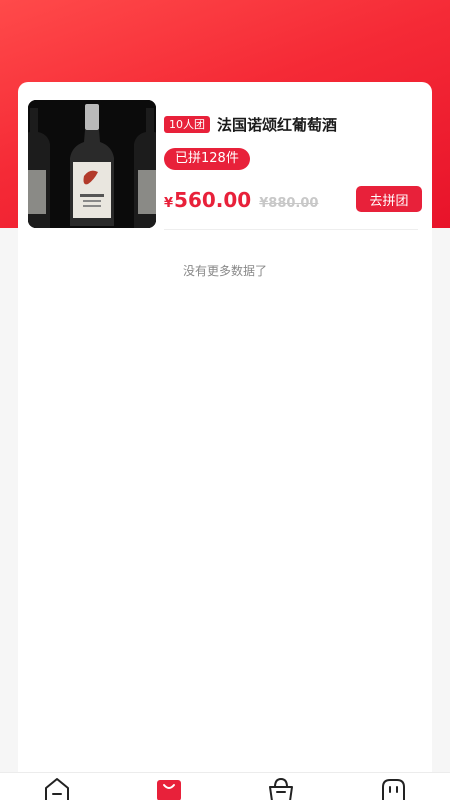 The width and height of the screenshot is (450, 800). What do you see at coordinates (207, 159) in the screenshot?
I see `joined-count-badge: 已拼128件` at bounding box center [207, 159].